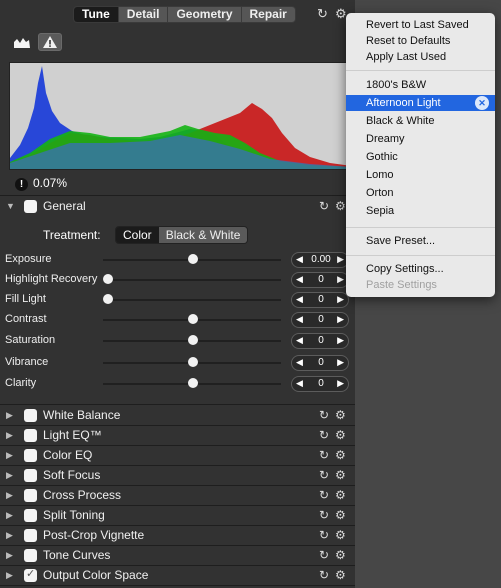 The height and width of the screenshot is (588, 501). I want to click on general-enable-checkbox, so click(30, 206).